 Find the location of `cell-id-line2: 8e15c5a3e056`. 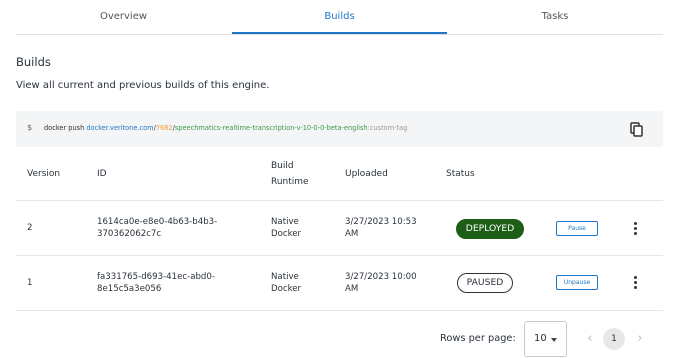

cell-id-line2: 8e15c5a3e056 is located at coordinates (129, 289).